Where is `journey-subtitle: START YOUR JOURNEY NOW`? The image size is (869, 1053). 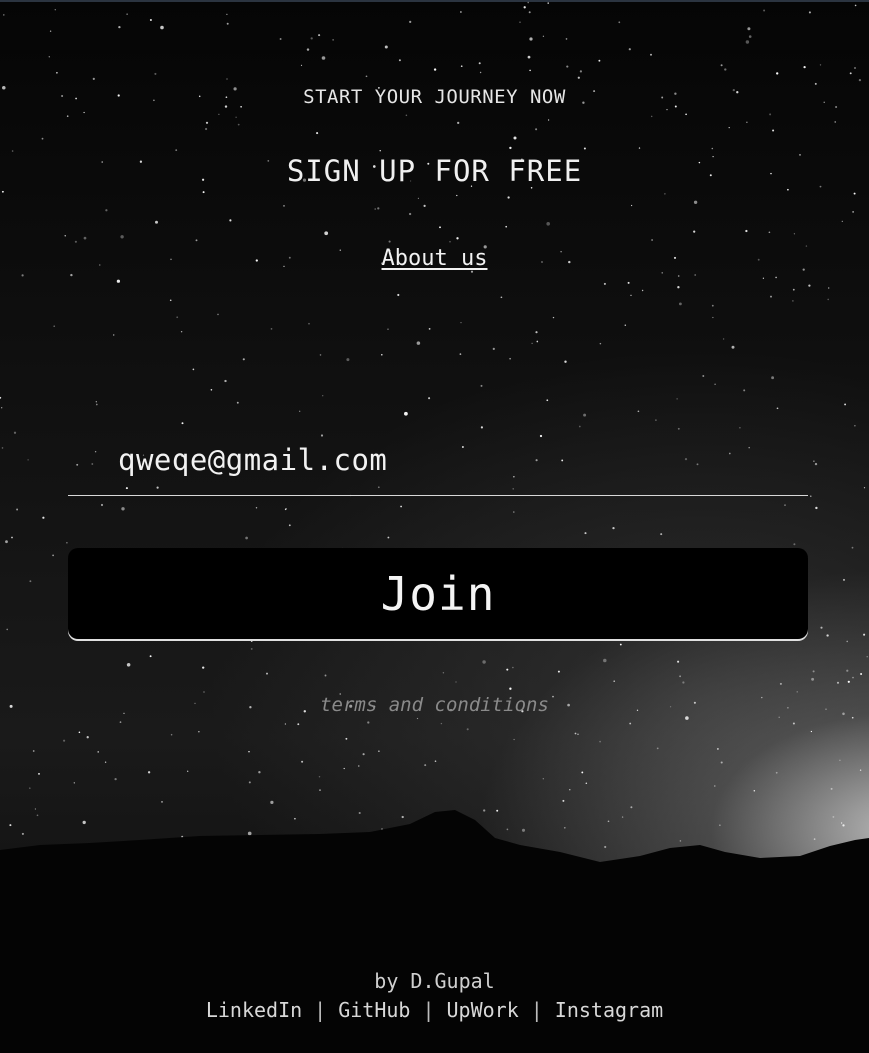 journey-subtitle: START YOUR JOURNEY NOW is located at coordinates (434, 97).